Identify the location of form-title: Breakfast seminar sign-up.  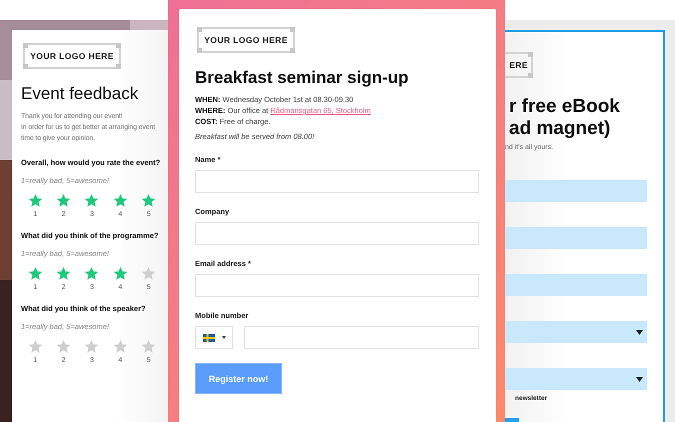
(302, 78).